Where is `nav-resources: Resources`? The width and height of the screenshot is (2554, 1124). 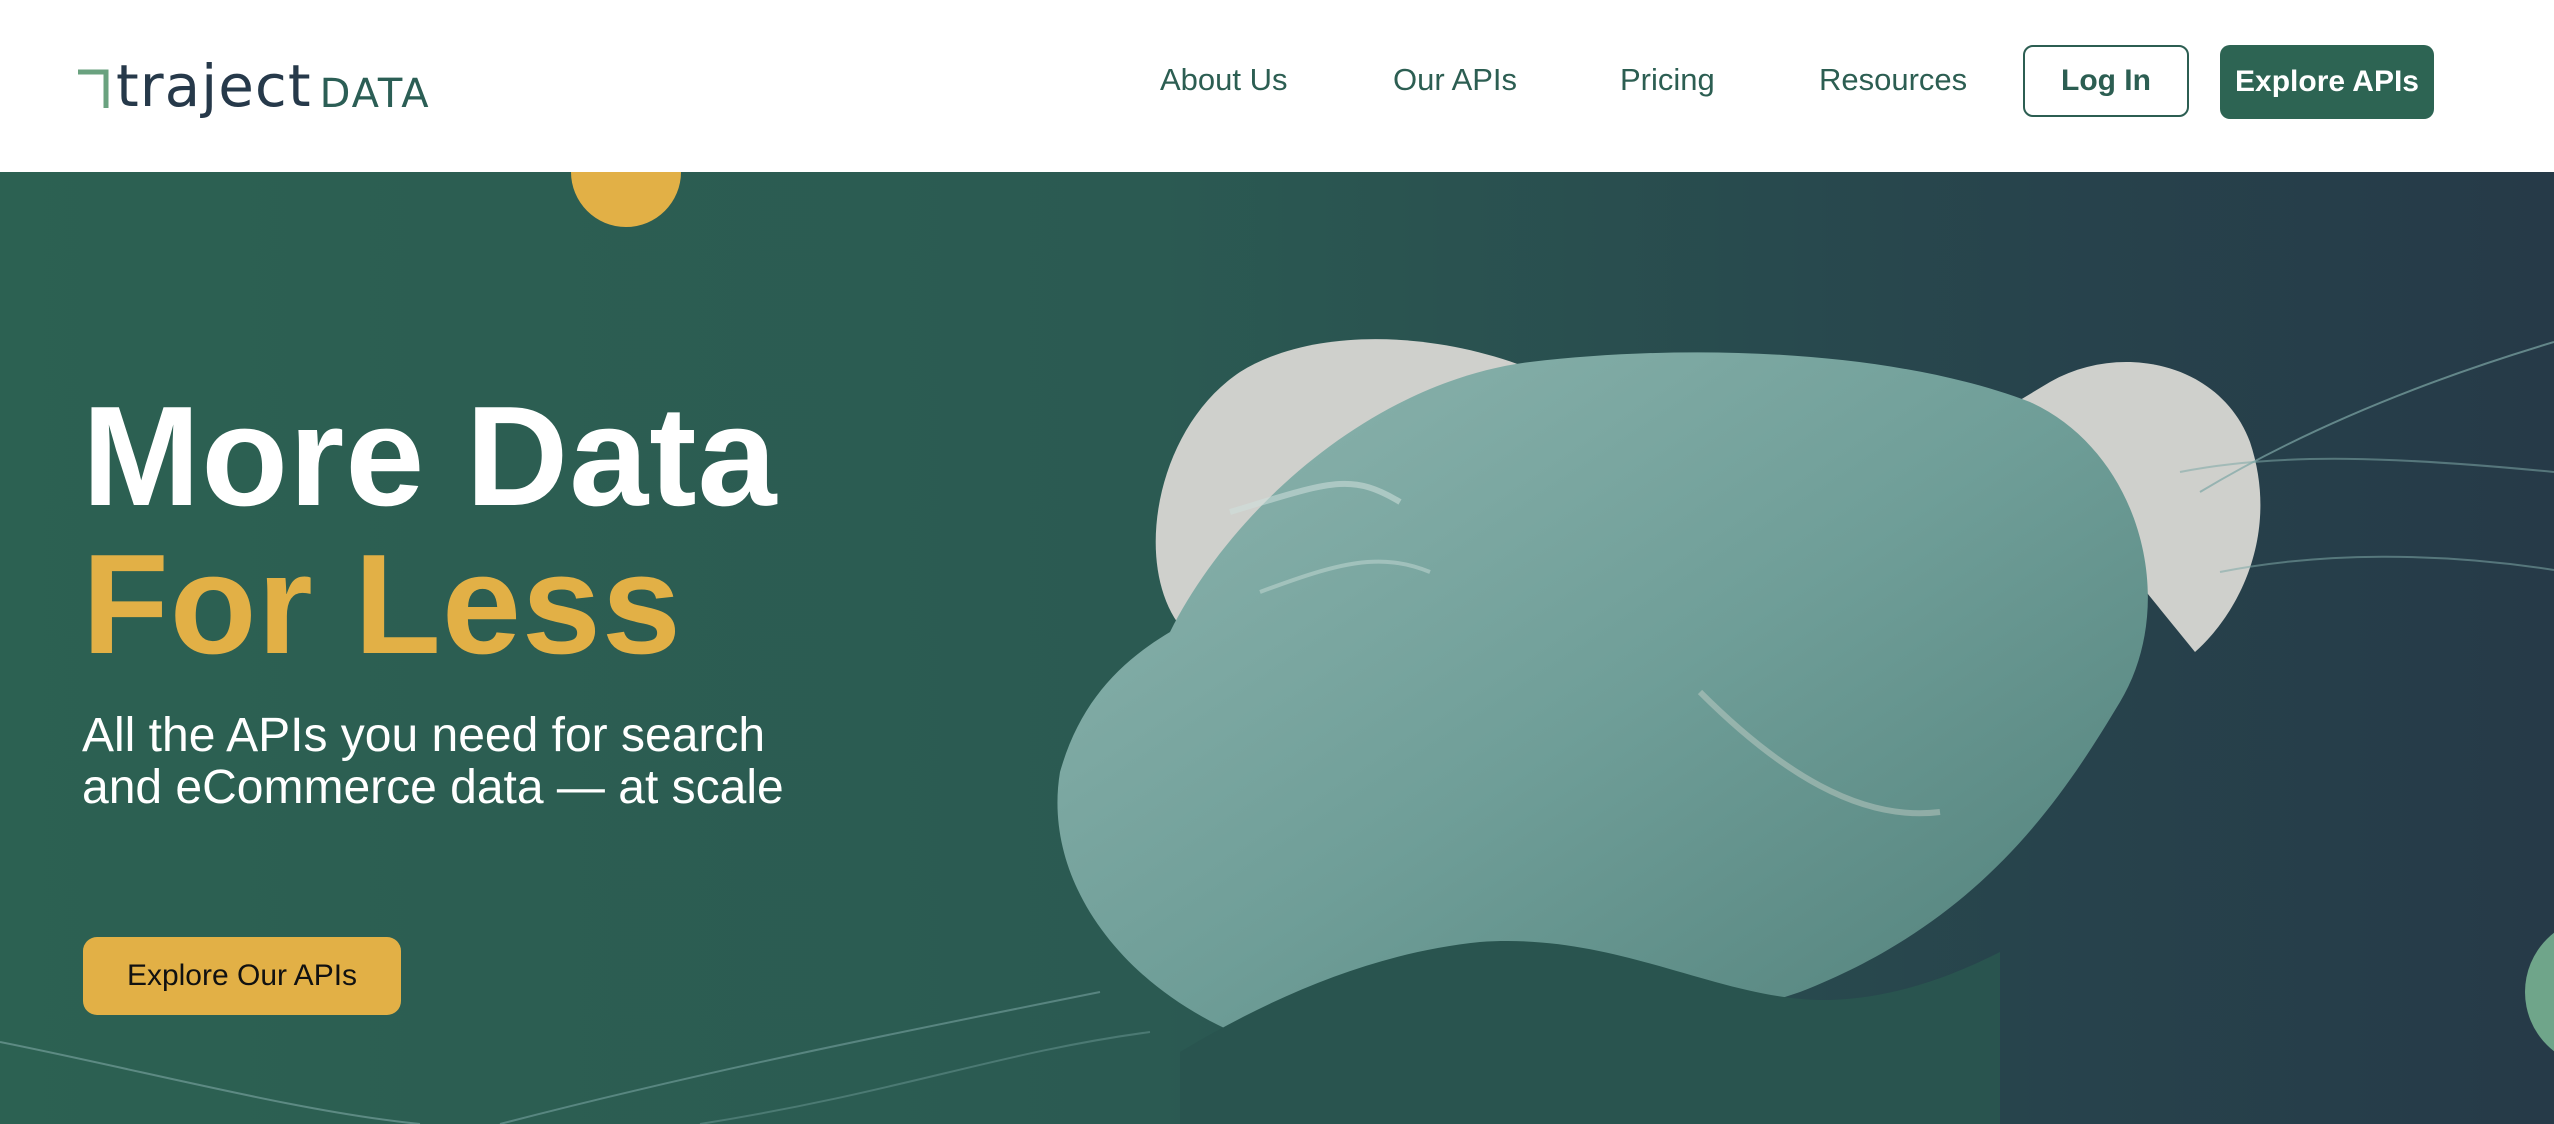
nav-resources: Resources is located at coordinates (1893, 80).